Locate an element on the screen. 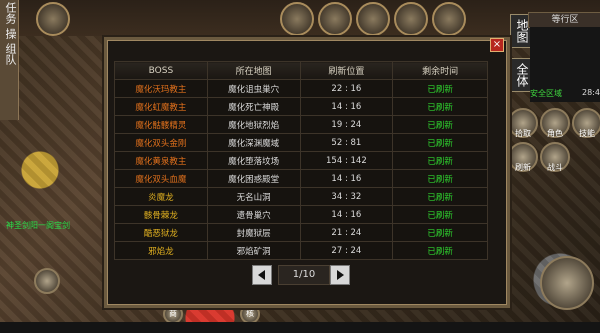 Image resolution: width=600 pixels, height=333 pixels. skill-icon: 技能 is located at coordinates (586, 123).